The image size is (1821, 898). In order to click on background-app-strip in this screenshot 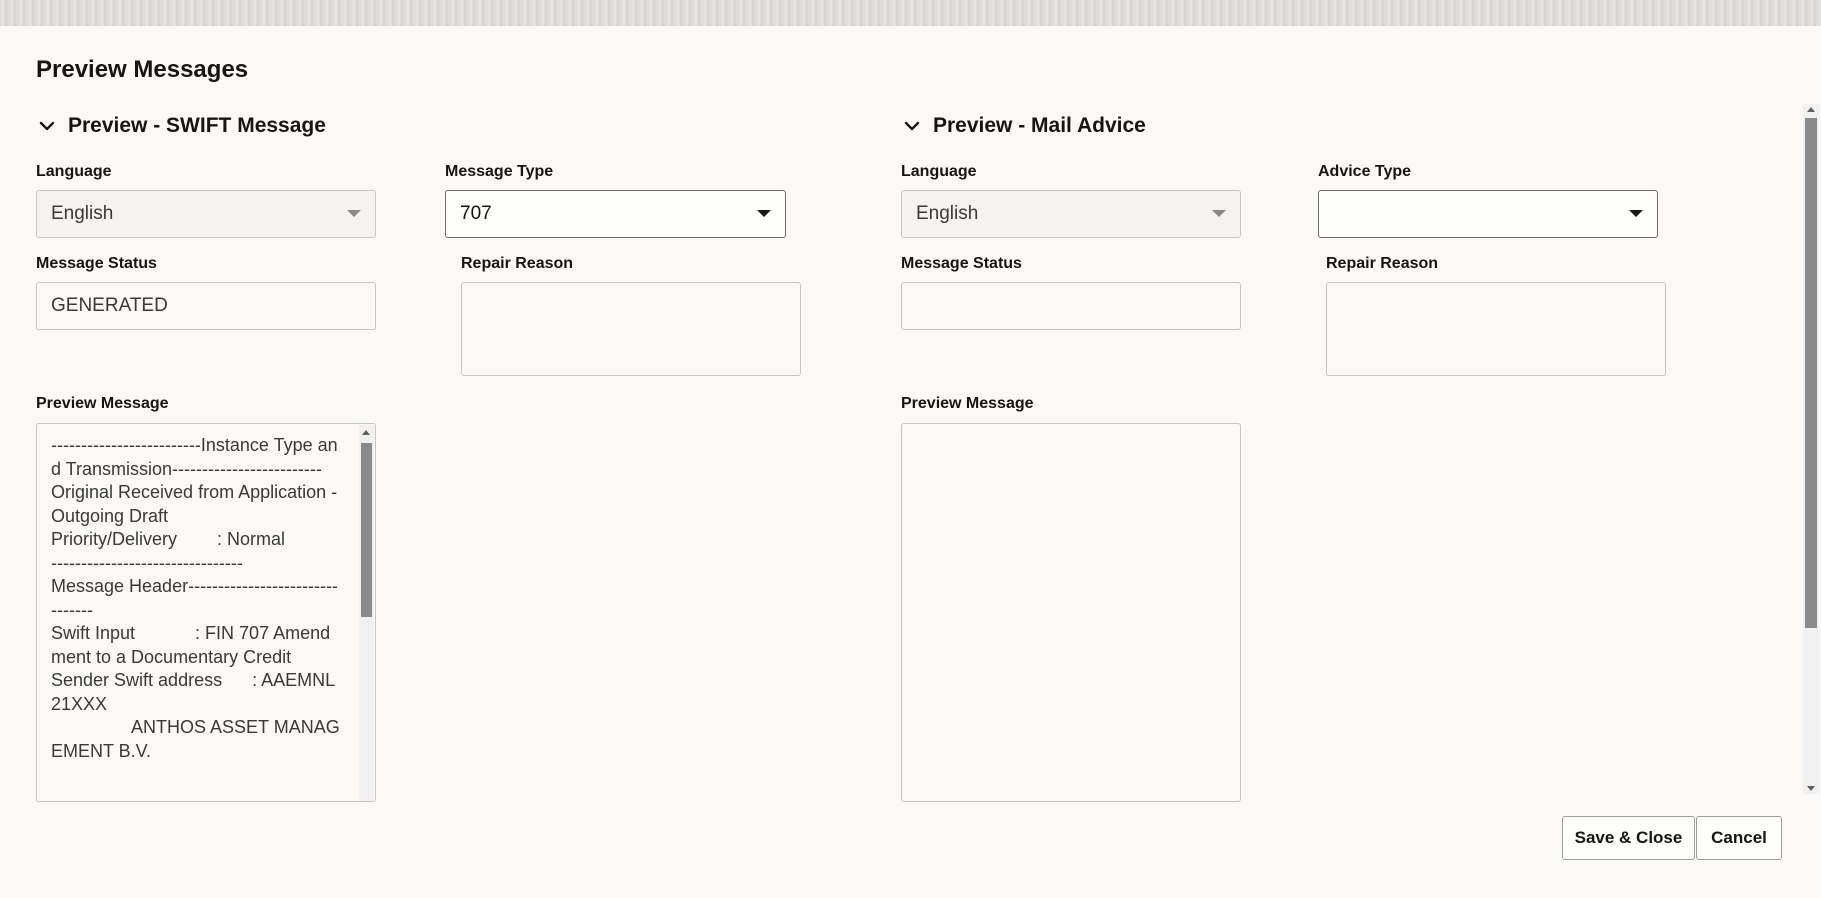, I will do `click(910, 13)`.